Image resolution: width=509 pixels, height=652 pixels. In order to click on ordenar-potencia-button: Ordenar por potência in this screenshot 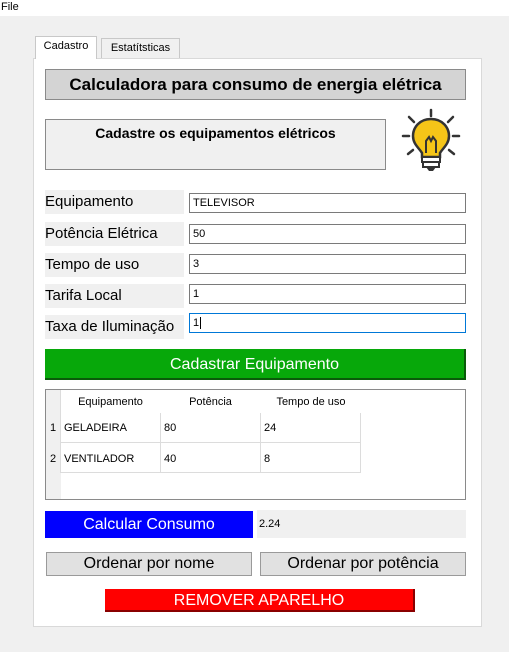, I will do `click(363, 564)`.